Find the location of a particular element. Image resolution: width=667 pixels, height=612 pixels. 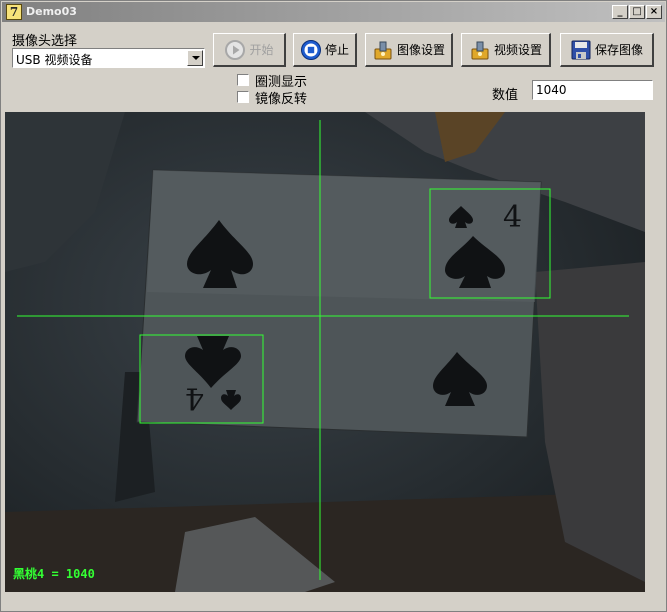

value-input is located at coordinates (592, 90).